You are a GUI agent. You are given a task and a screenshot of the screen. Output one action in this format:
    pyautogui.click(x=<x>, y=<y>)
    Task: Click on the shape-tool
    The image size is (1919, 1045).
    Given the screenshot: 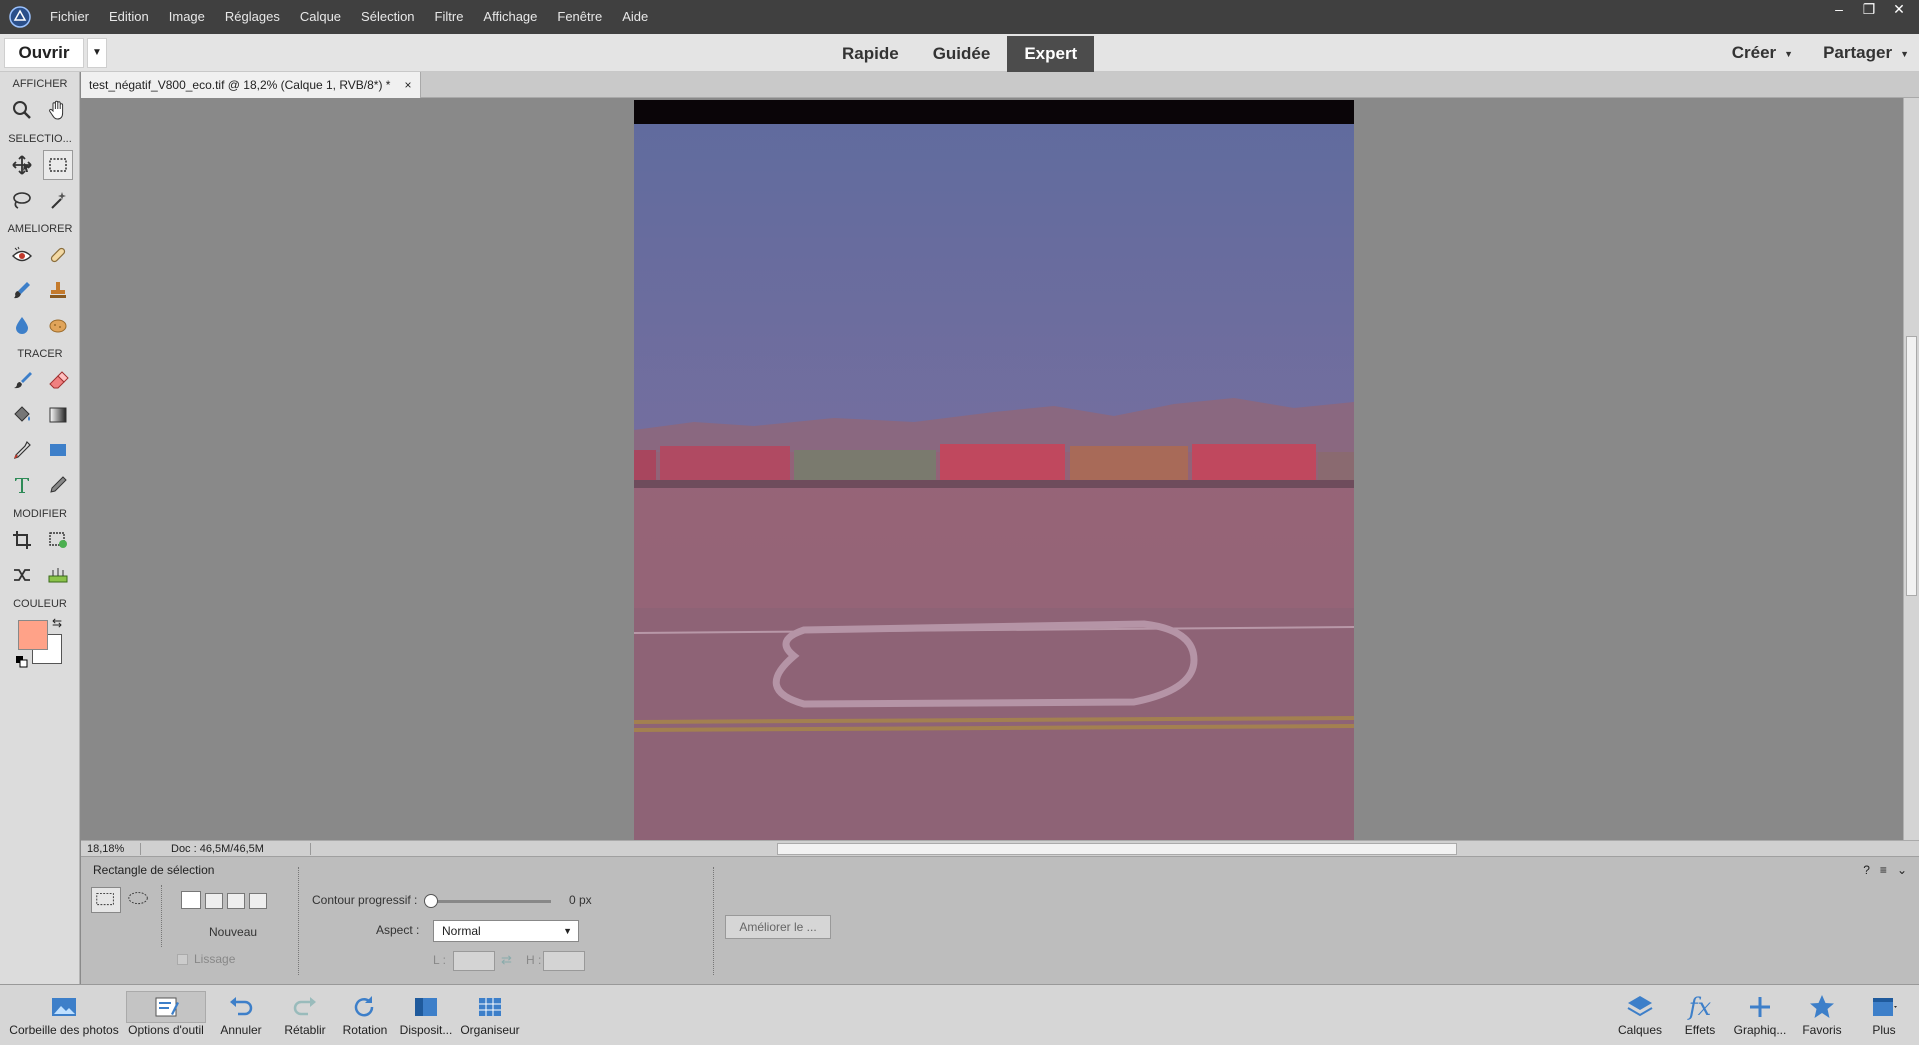 What is the action you would take?
    pyautogui.click(x=58, y=450)
    